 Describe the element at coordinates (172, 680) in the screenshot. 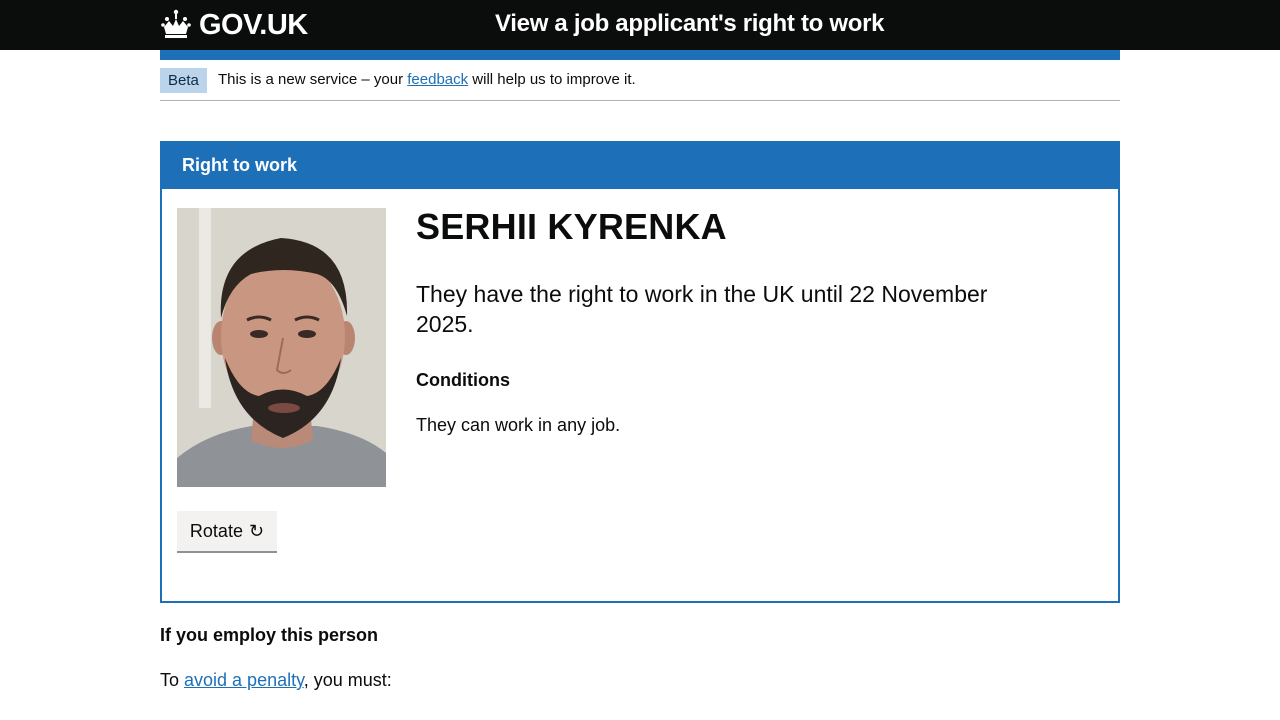

I see `penalty-text-before: To` at that location.